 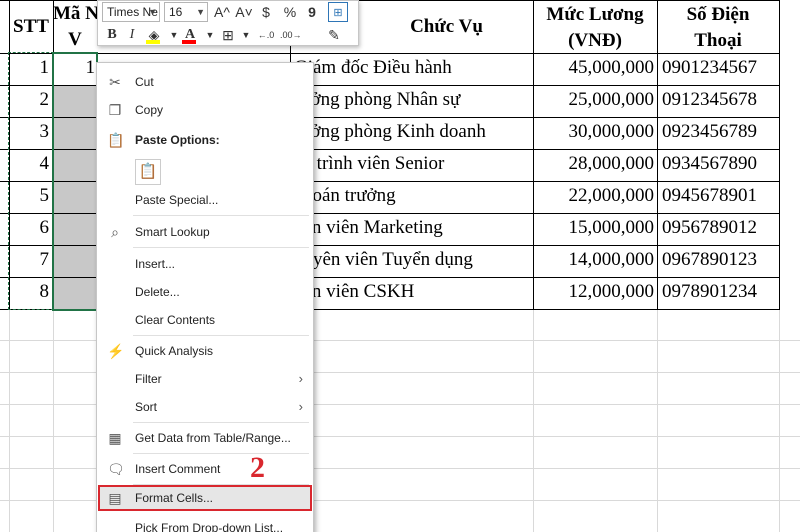 I want to click on cell-muc-luong: 14,000,000, so click(x=595, y=260).